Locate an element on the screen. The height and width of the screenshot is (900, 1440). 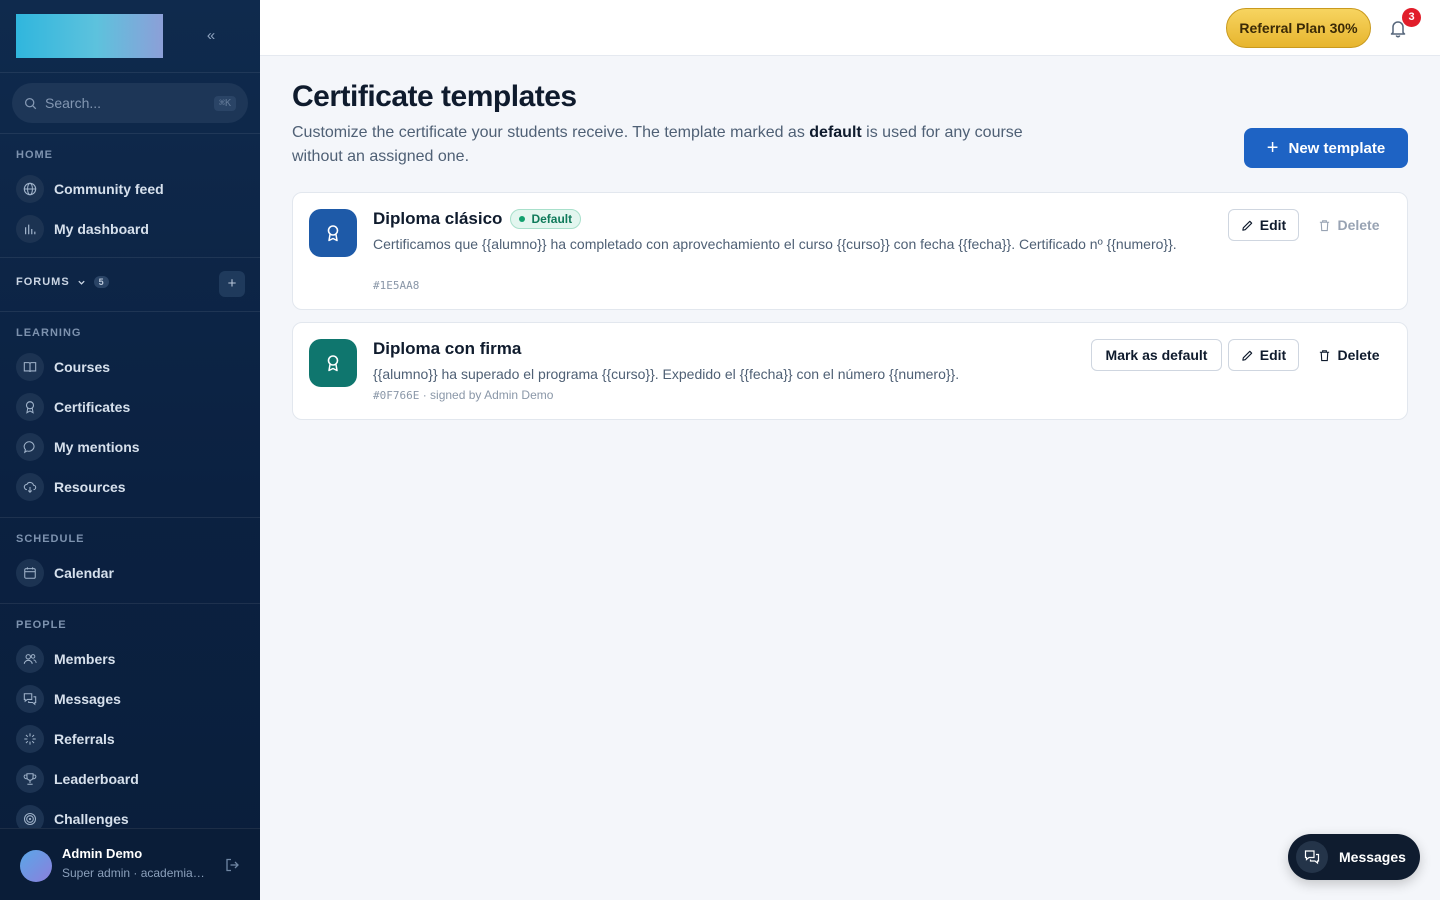
messages-label: Messages is located at coordinates (1372, 857).